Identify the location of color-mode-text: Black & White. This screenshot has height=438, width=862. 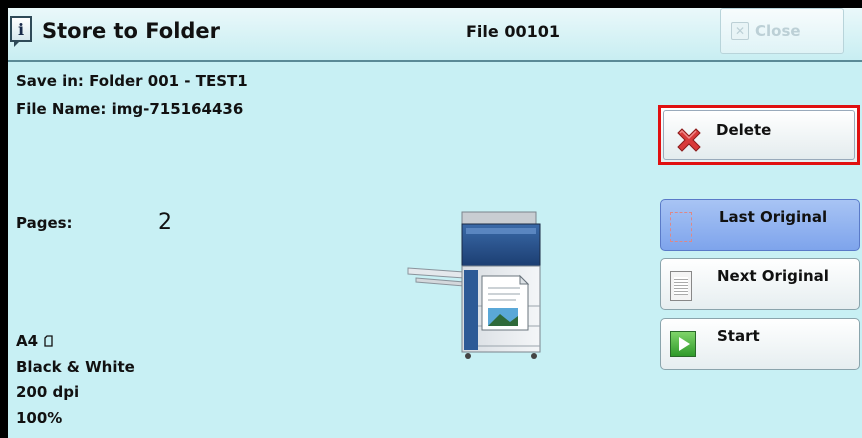
(75, 367).